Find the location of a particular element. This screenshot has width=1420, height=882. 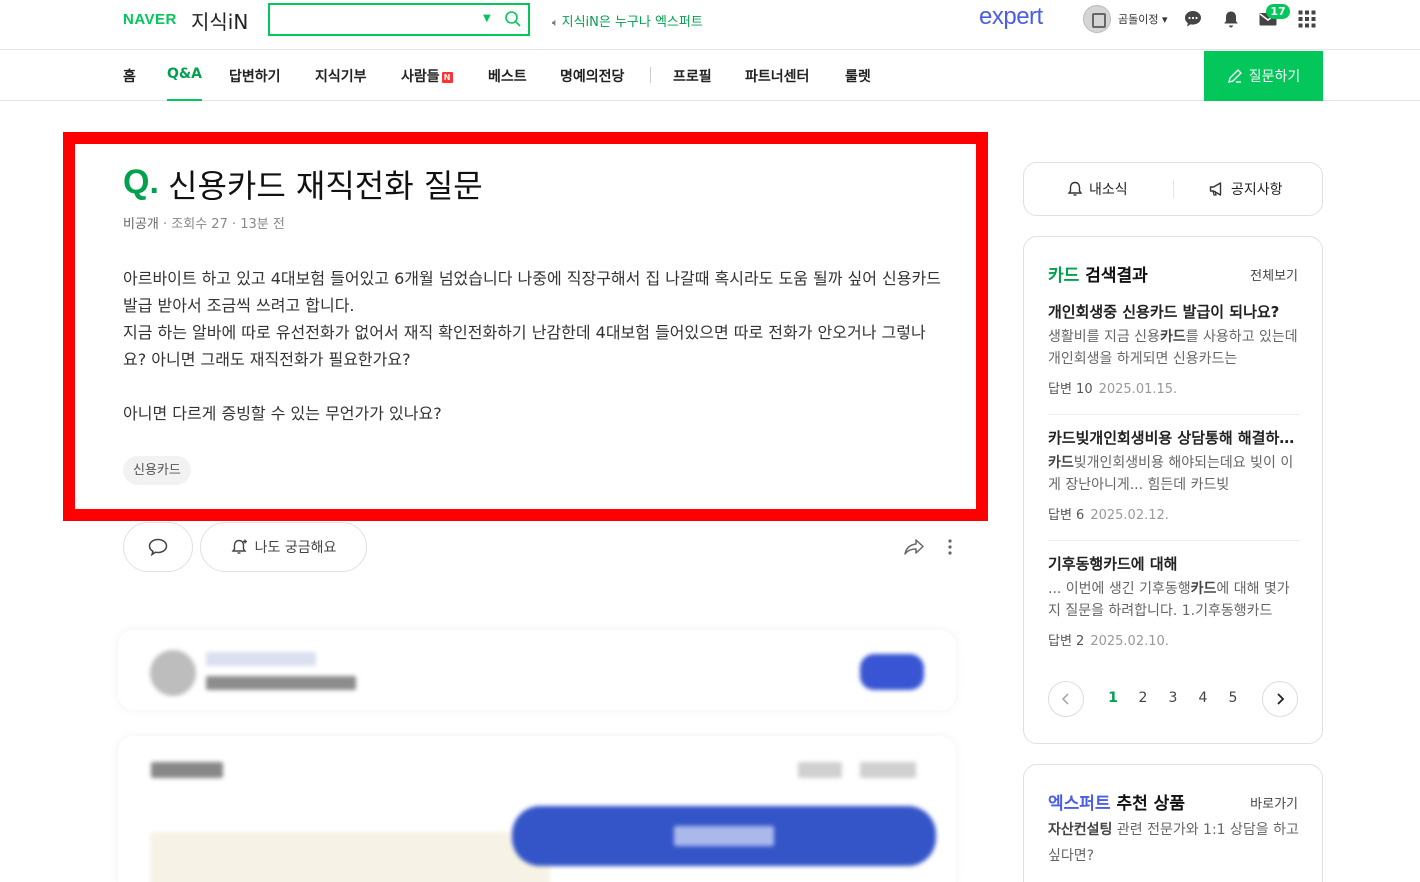

ask-question-button: 질문하기 is located at coordinates (1263, 76).